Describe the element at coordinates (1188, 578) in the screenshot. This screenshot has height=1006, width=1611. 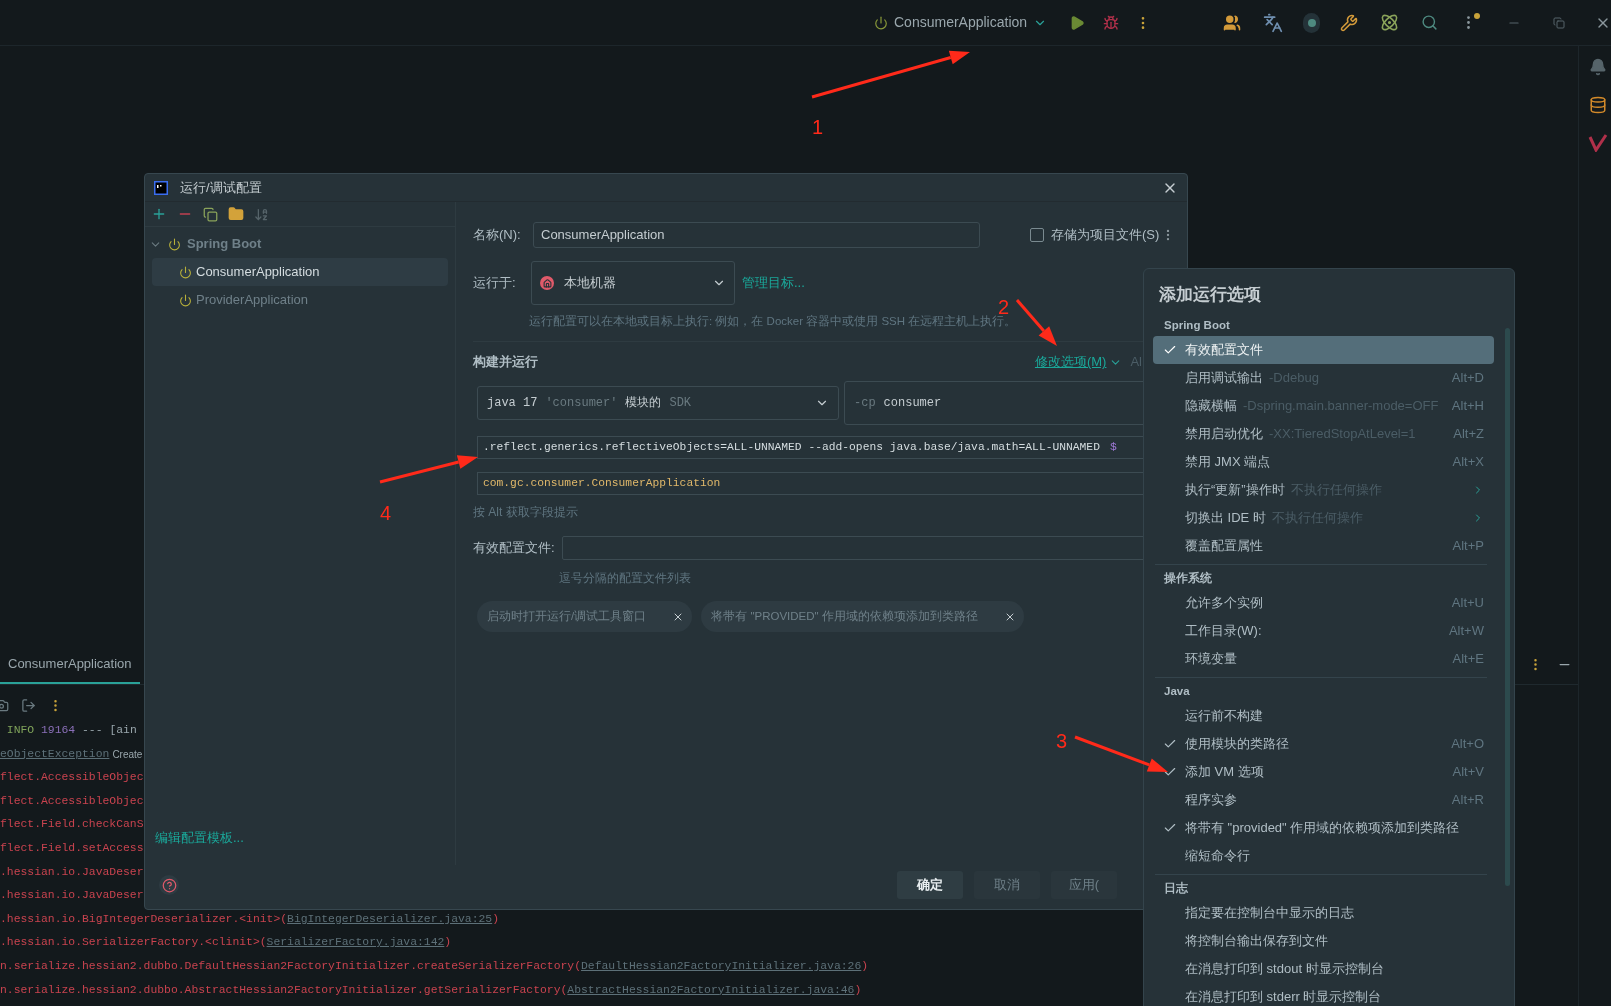
I see `section-header: 操作系统` at that location.